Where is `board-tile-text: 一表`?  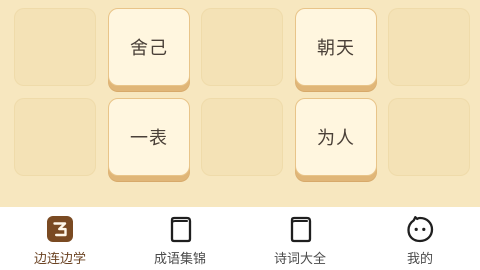 board-tile-text: 一表 is located at coordinates (149, 138).